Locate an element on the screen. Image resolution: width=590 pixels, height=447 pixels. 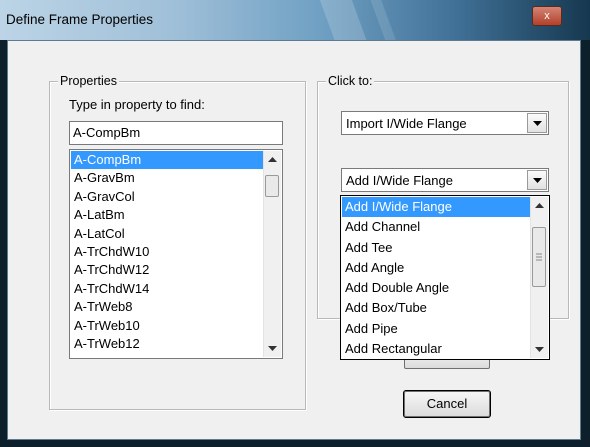
grip-icon is located at coordinates (539, 257).